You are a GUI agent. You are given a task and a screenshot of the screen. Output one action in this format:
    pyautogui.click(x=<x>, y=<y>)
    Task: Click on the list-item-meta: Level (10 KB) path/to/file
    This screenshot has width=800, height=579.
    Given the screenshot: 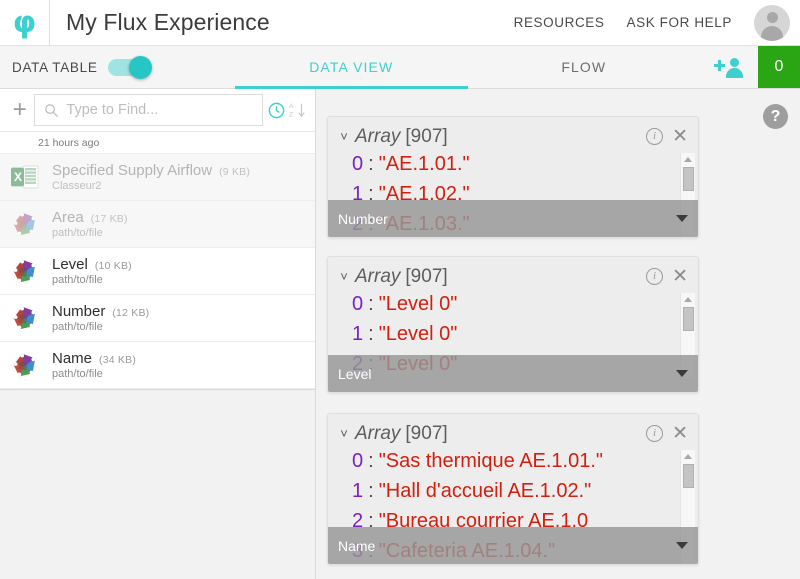 What is the action you would take?
    pyautogui.click(x=92, y=271)
    